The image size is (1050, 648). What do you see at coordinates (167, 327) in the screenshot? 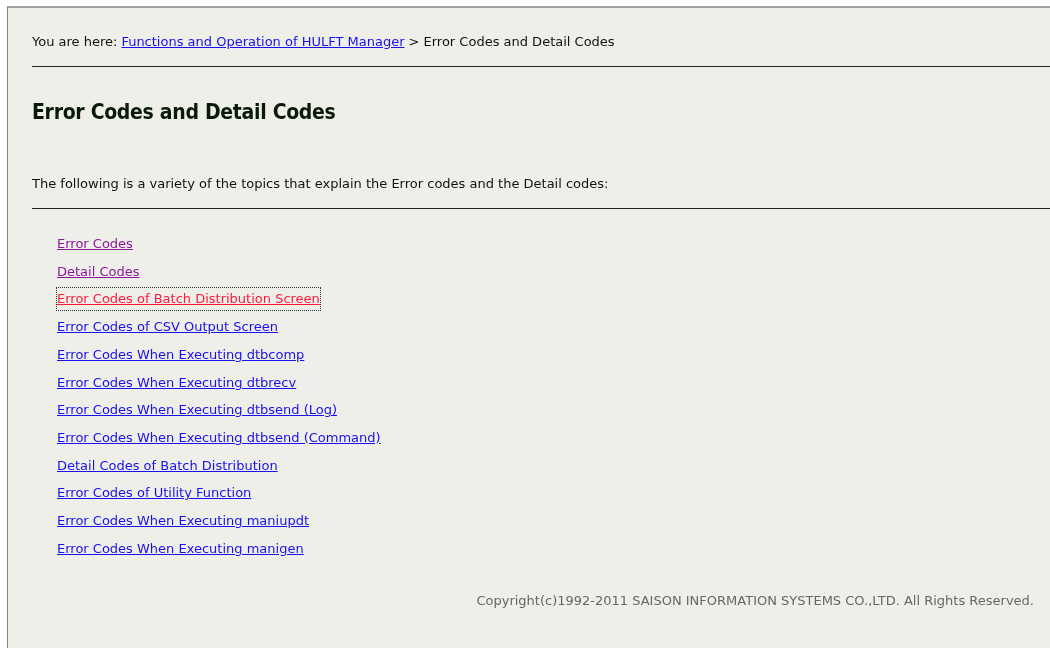
I see `topic-link: Error Codes of CSV Output Screen` at bounding box center [167, 327].